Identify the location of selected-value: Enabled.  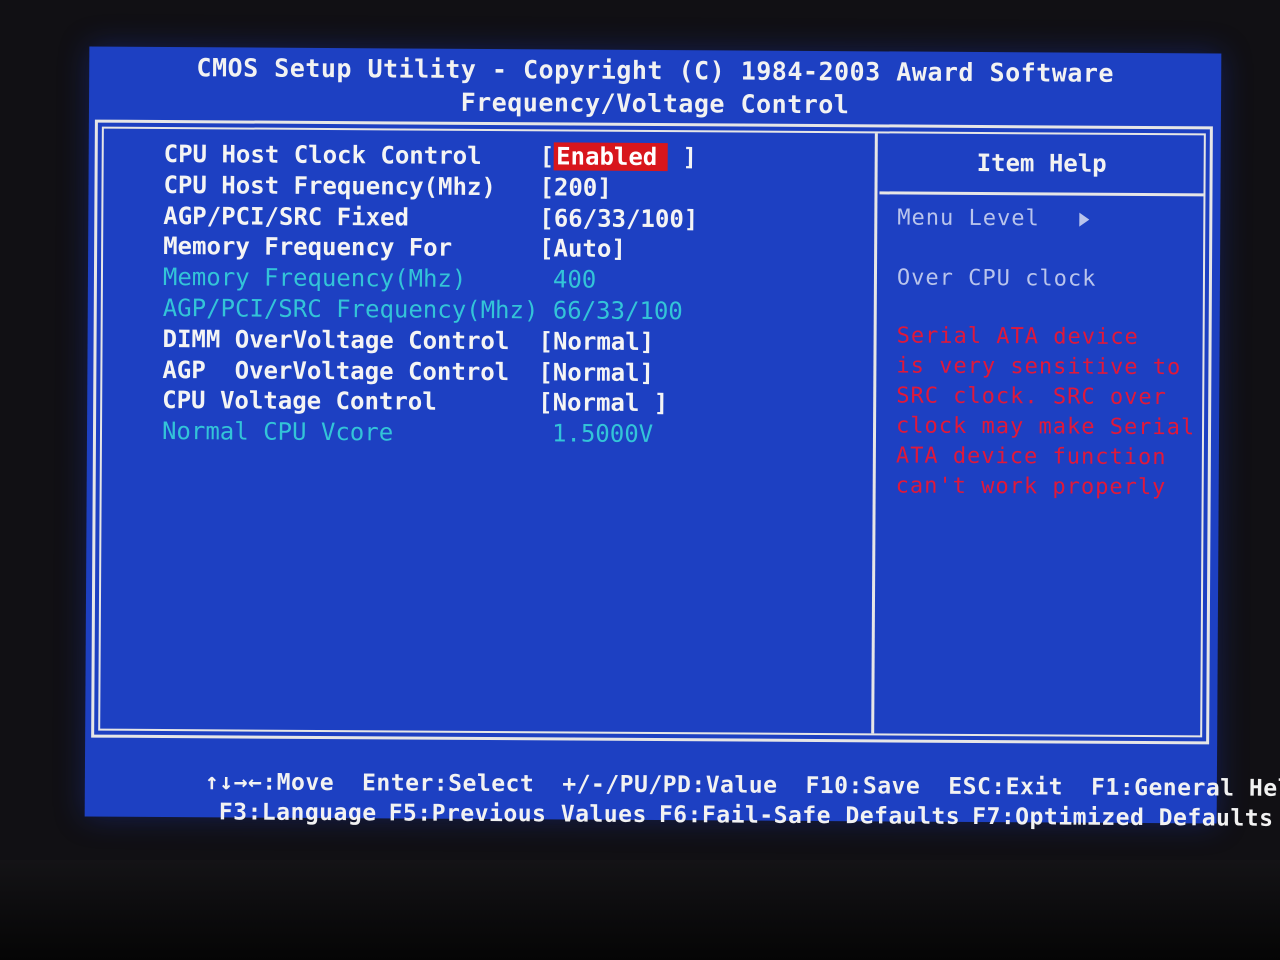
(611, 157).